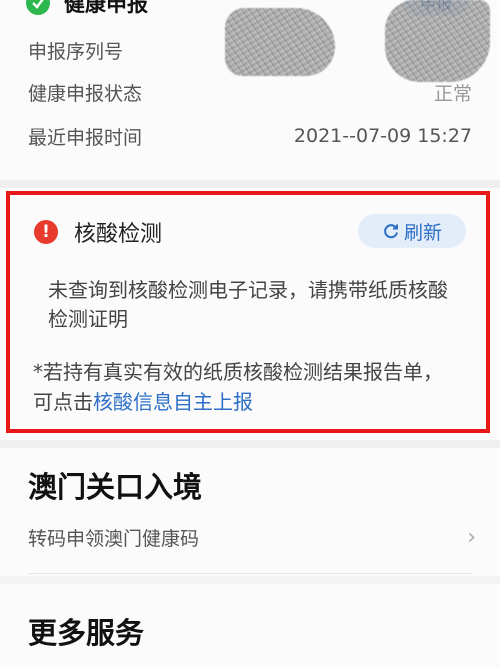 Image resolution: width=500 pixels, height=667 pixels. What do you see at coordinates (115, 487) in the screenshot?
I see `macau-entry-title: 澳门关口入境` at bounding box center [115, 487].